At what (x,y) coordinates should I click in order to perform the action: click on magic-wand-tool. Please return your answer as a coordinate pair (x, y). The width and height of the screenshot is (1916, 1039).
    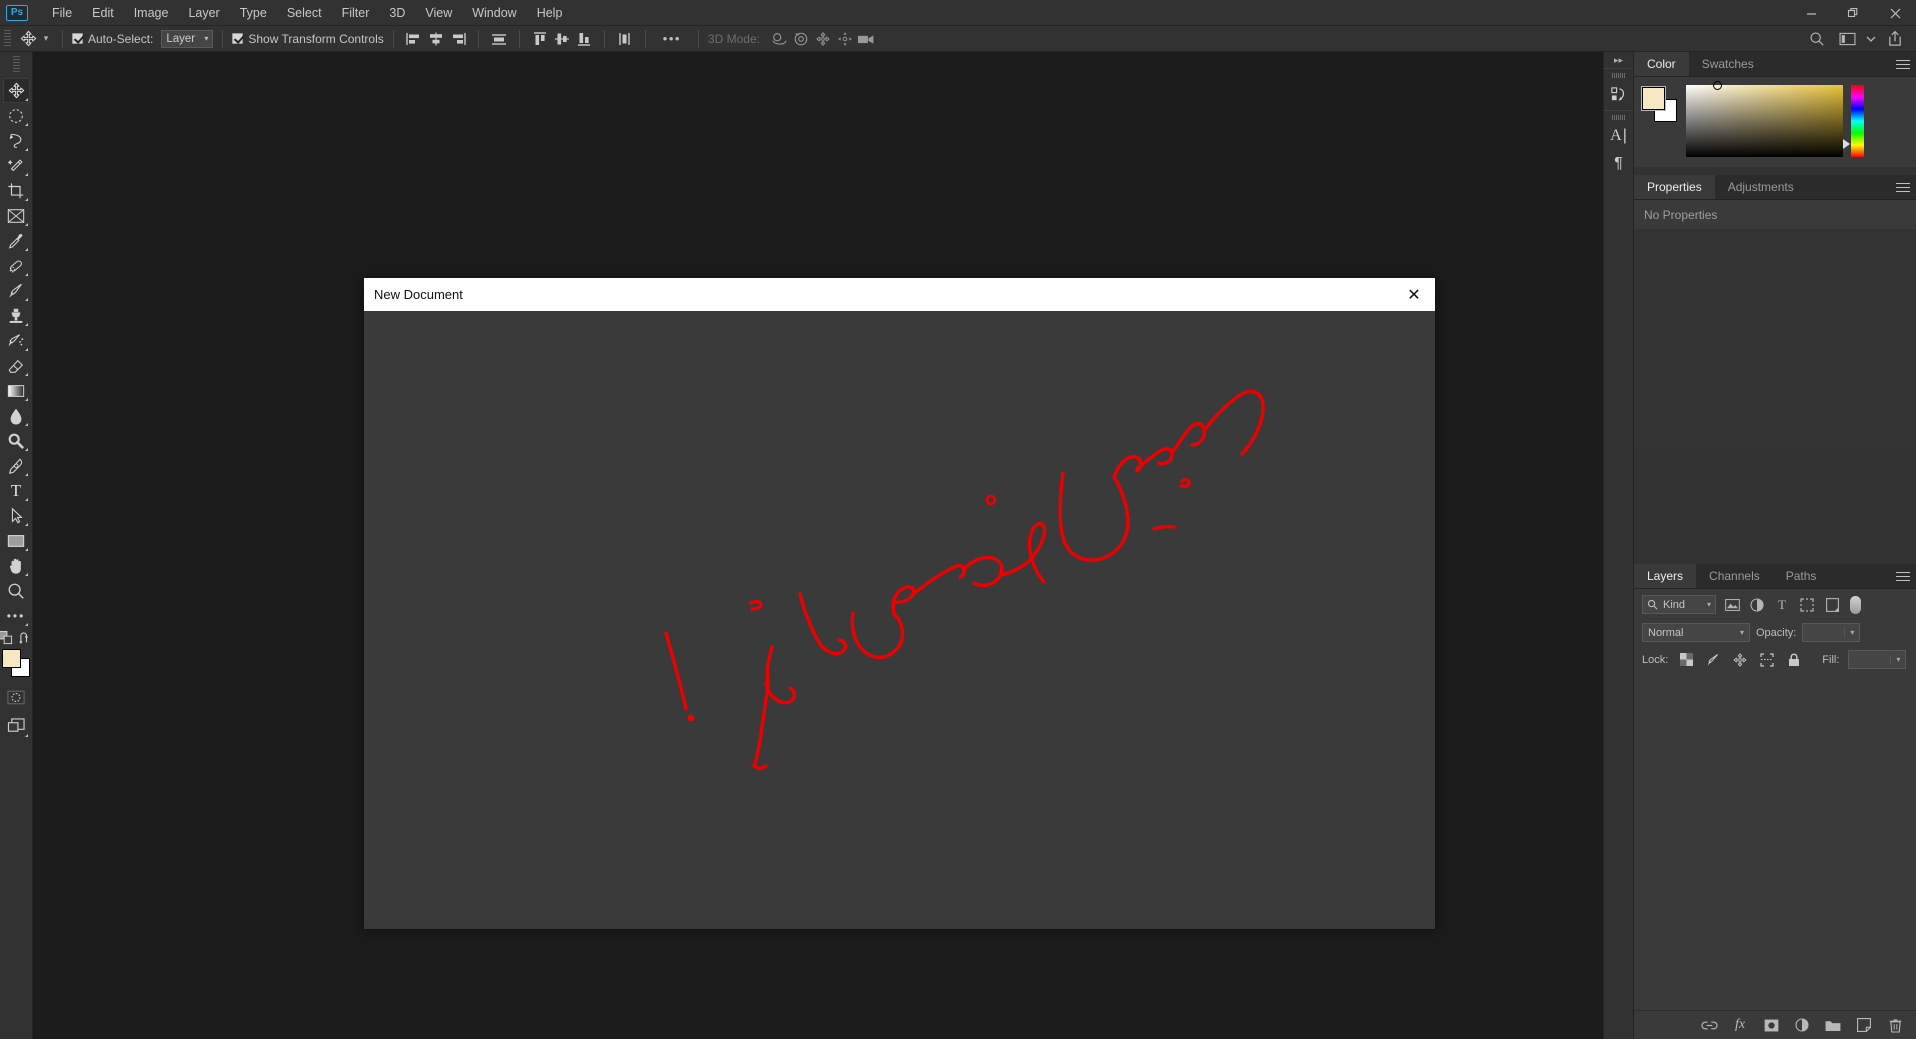
    Looking at the image, I should click on (16, 165).